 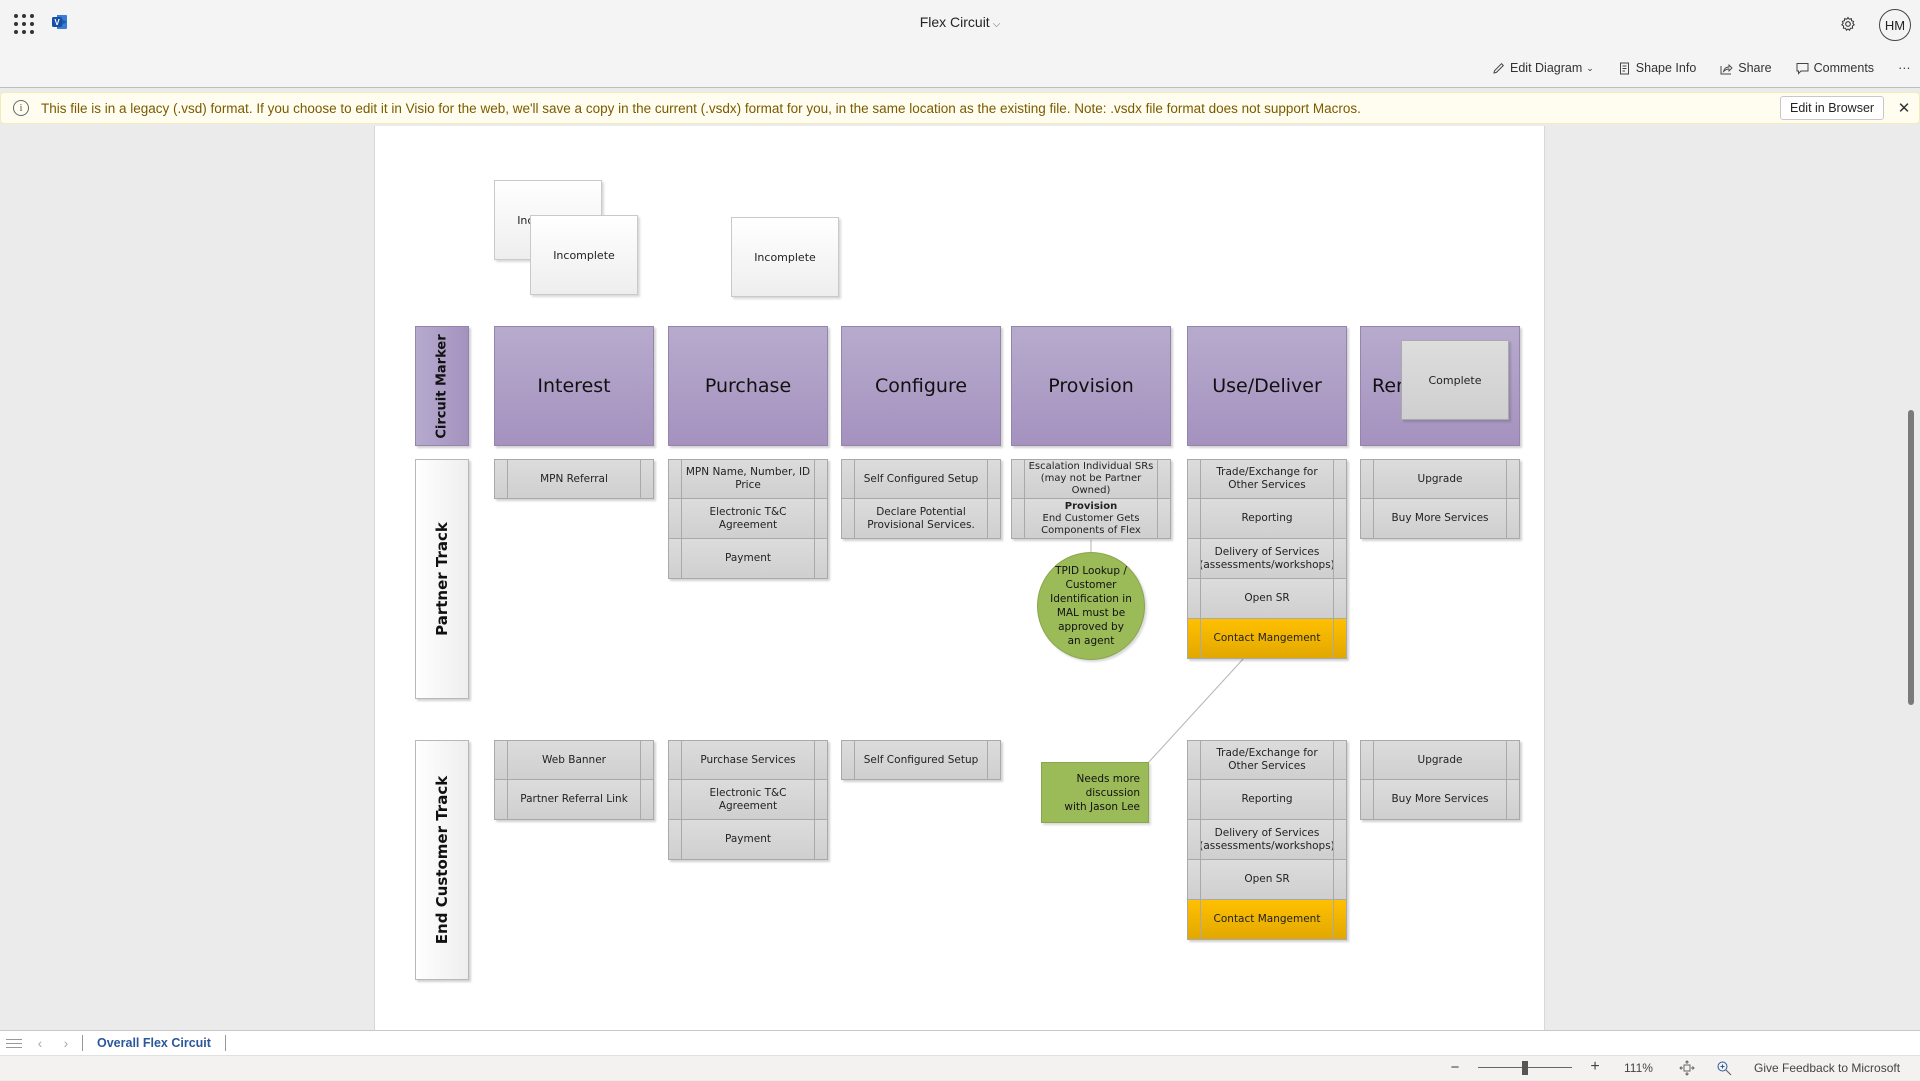 I want to click on give-feedback-link: Give Feedback to Microsoft, so click(x=1827, y=1068).